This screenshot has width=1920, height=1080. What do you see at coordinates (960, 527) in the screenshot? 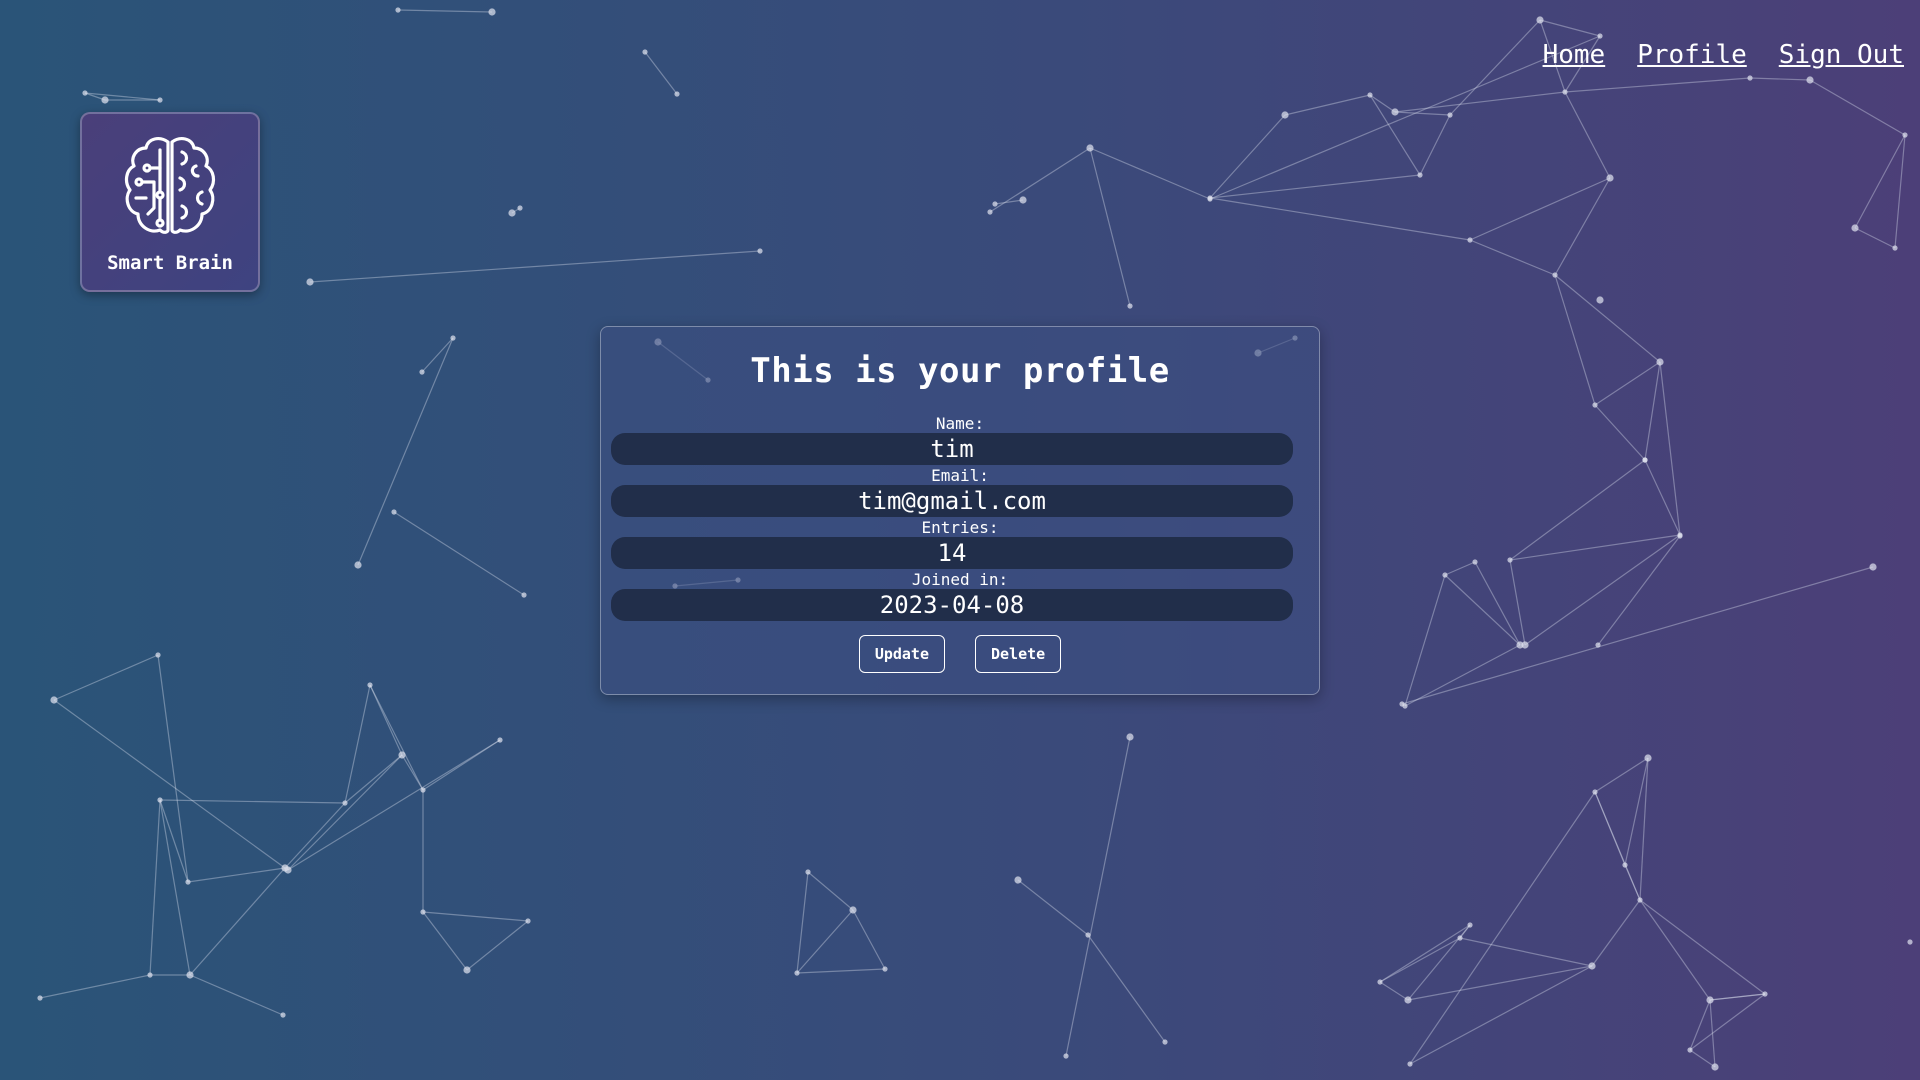
I see `entries-label: Entries:` at bounding box center [960, 527].